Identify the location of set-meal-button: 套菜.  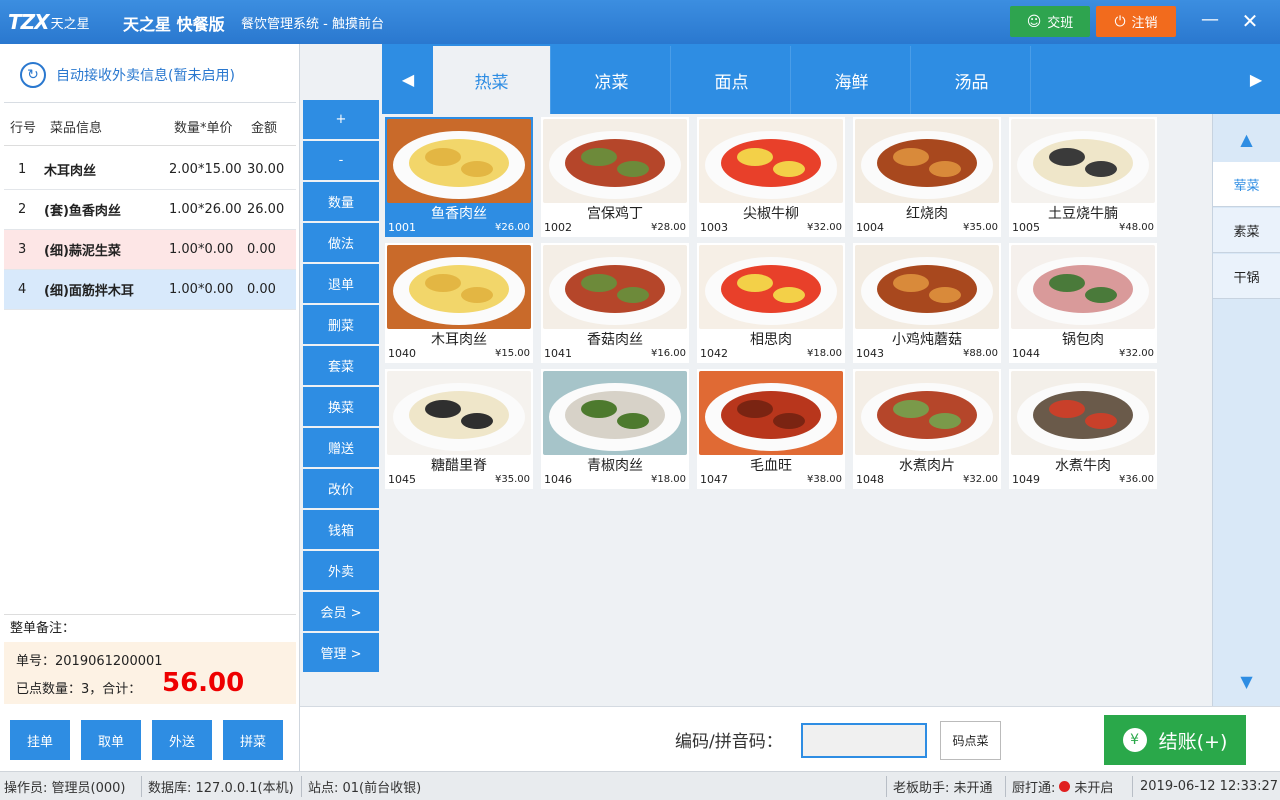
(341, 365).